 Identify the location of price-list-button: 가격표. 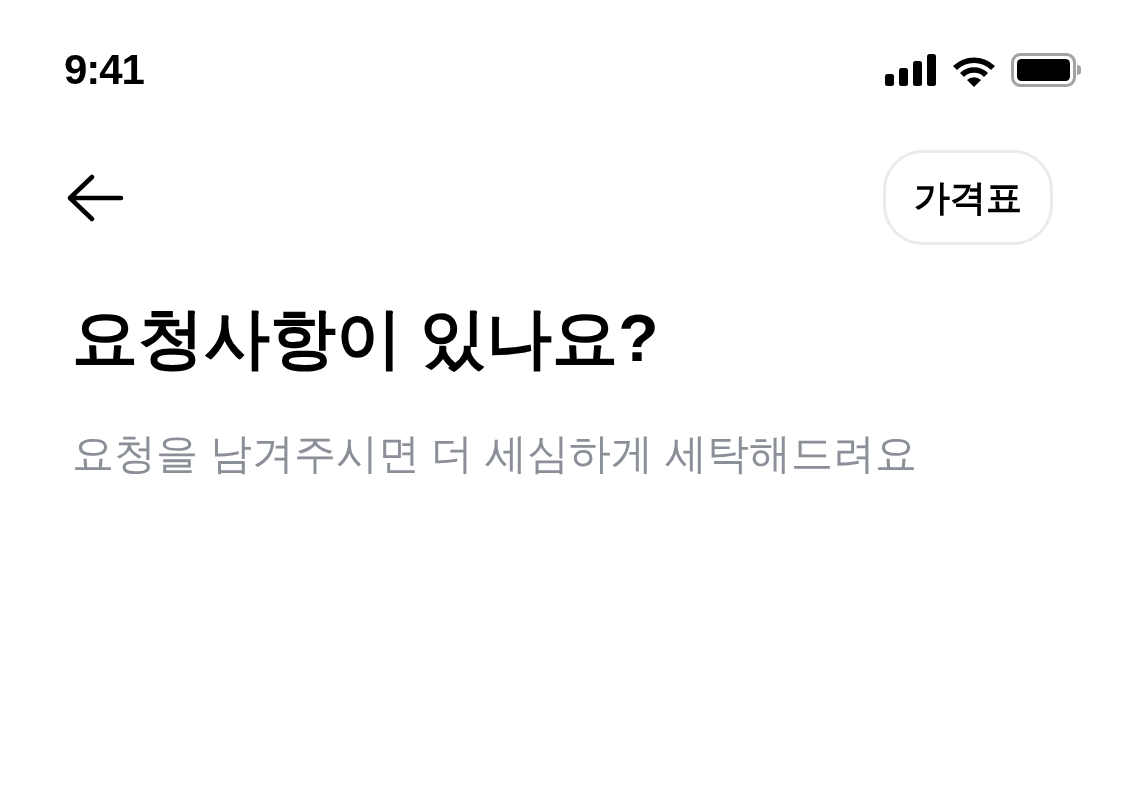
(968, 197).